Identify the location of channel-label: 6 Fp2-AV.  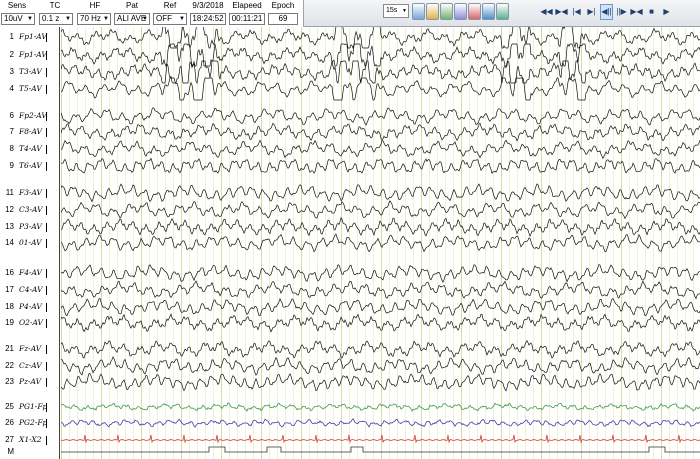
(29, 116).